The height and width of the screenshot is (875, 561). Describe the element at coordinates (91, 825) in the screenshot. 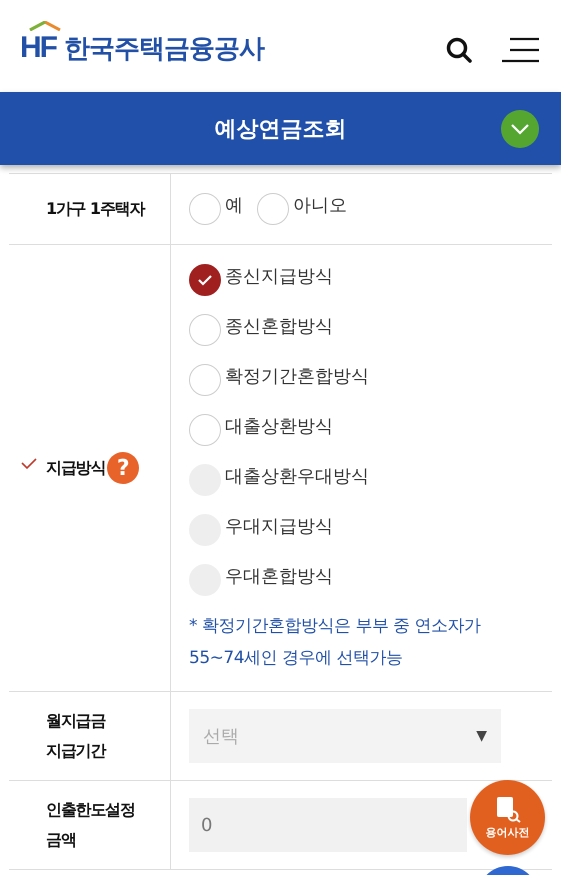

I see `field-label: 인출한도설정 금액` at that location.